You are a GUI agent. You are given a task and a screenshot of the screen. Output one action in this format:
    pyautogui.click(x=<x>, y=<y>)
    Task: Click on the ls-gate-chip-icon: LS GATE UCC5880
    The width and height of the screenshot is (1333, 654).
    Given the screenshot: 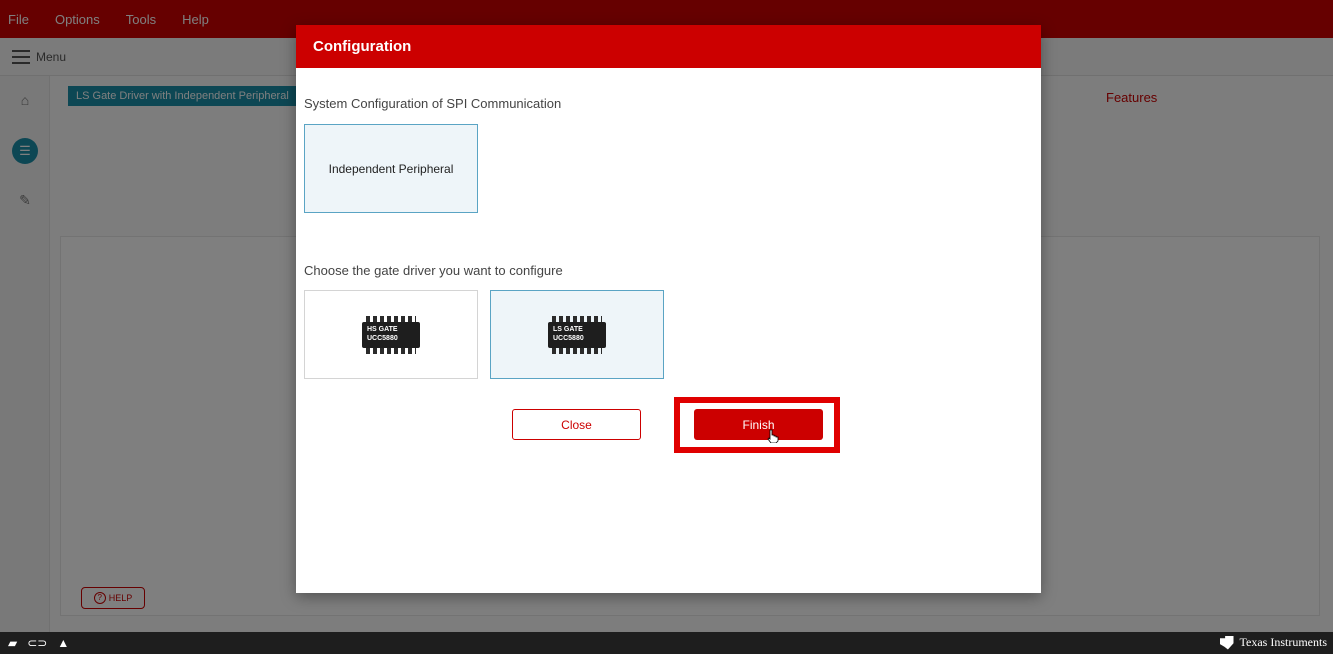 What is the action you would take?
    pyautogui.click(x=577, y=334)
    